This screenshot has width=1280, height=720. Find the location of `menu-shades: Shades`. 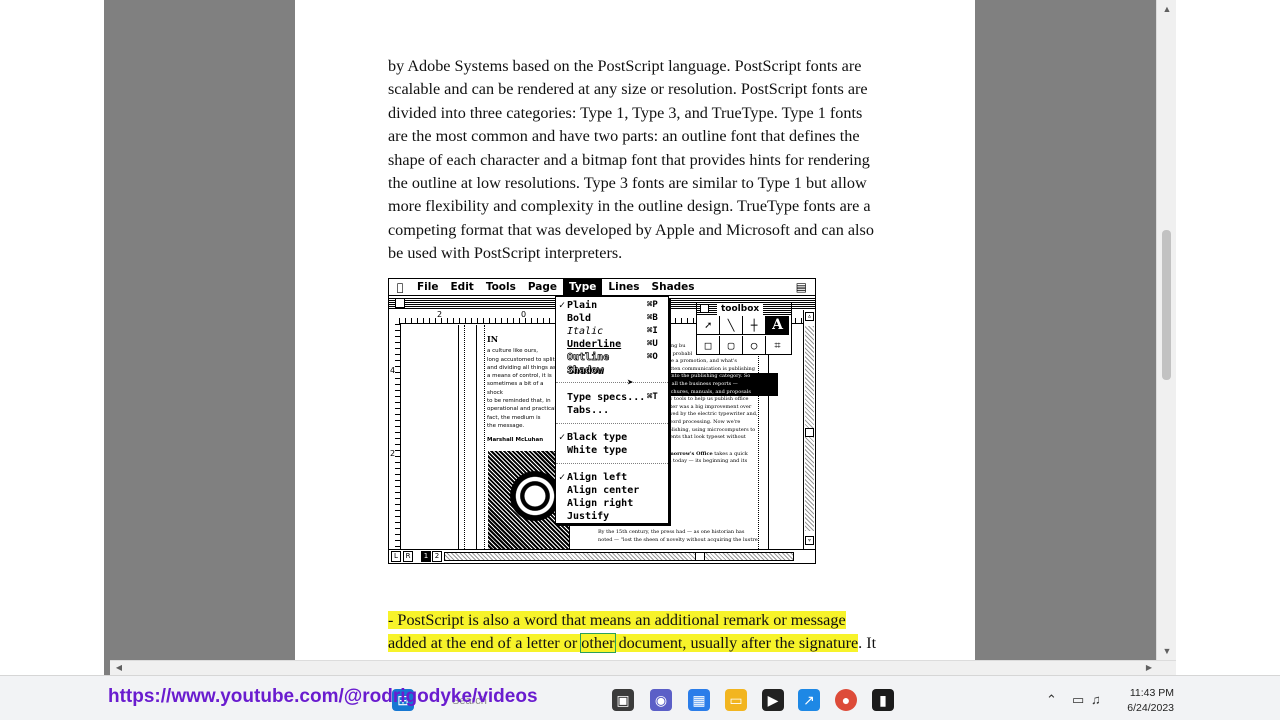

menu-shades: Shades is located at coordinates (673, 287).